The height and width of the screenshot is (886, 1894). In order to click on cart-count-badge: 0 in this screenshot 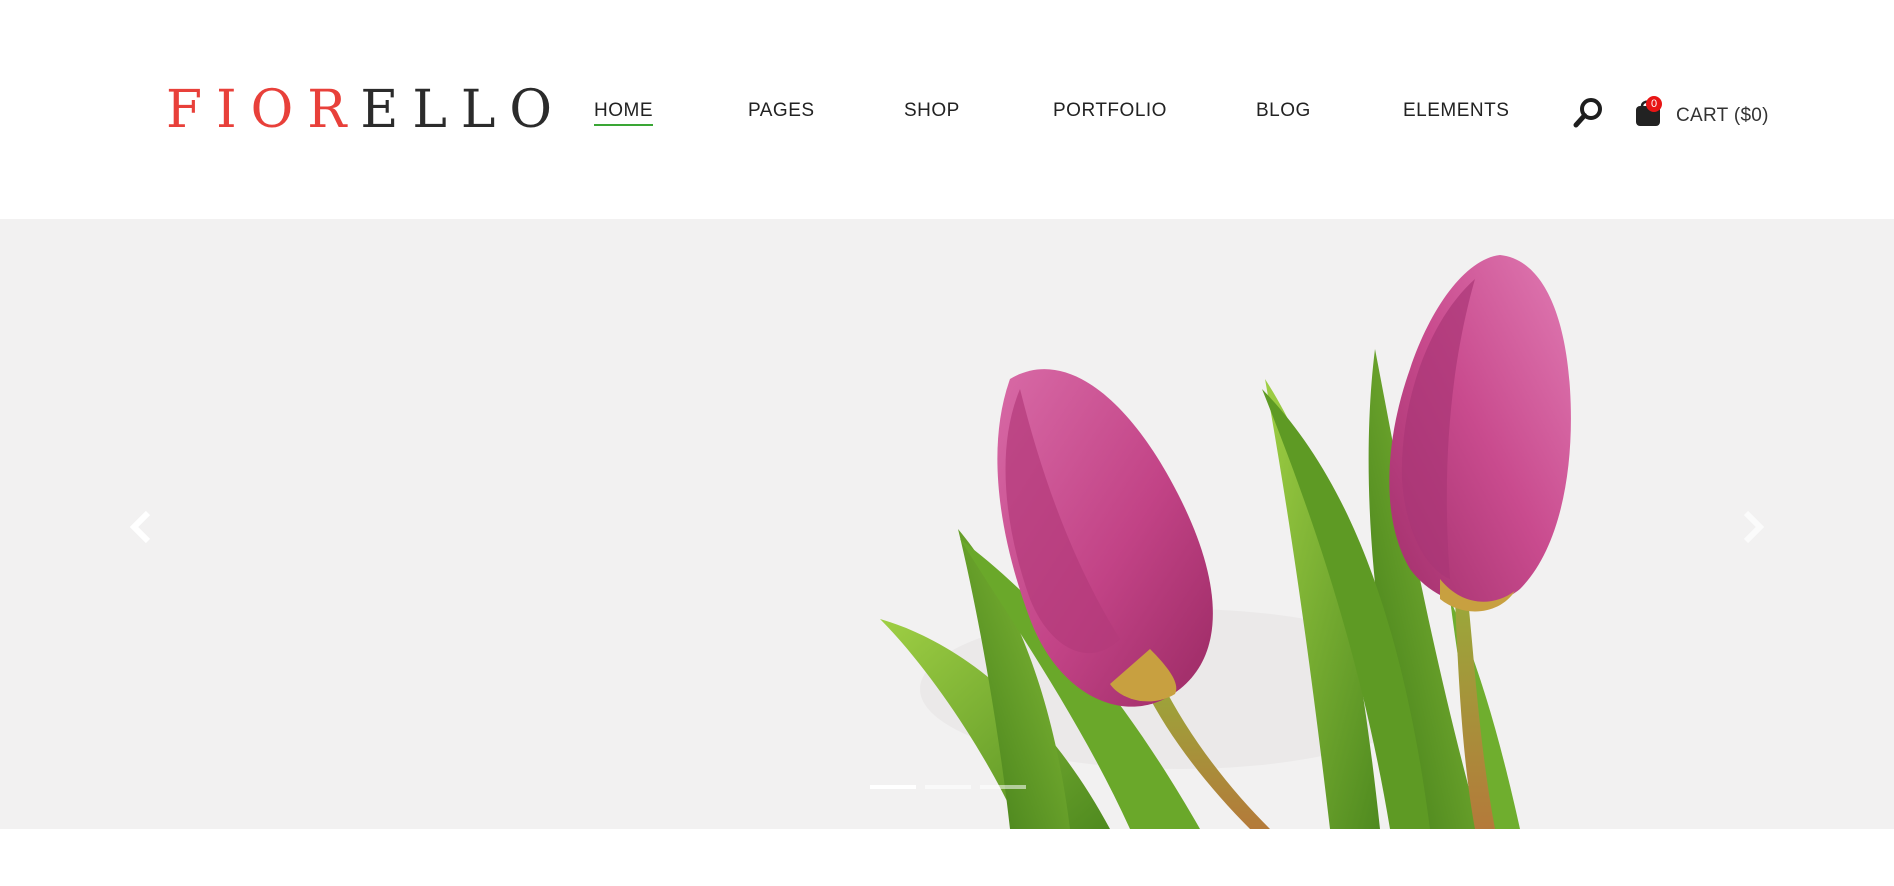, I will do `click(1654, 104)`.